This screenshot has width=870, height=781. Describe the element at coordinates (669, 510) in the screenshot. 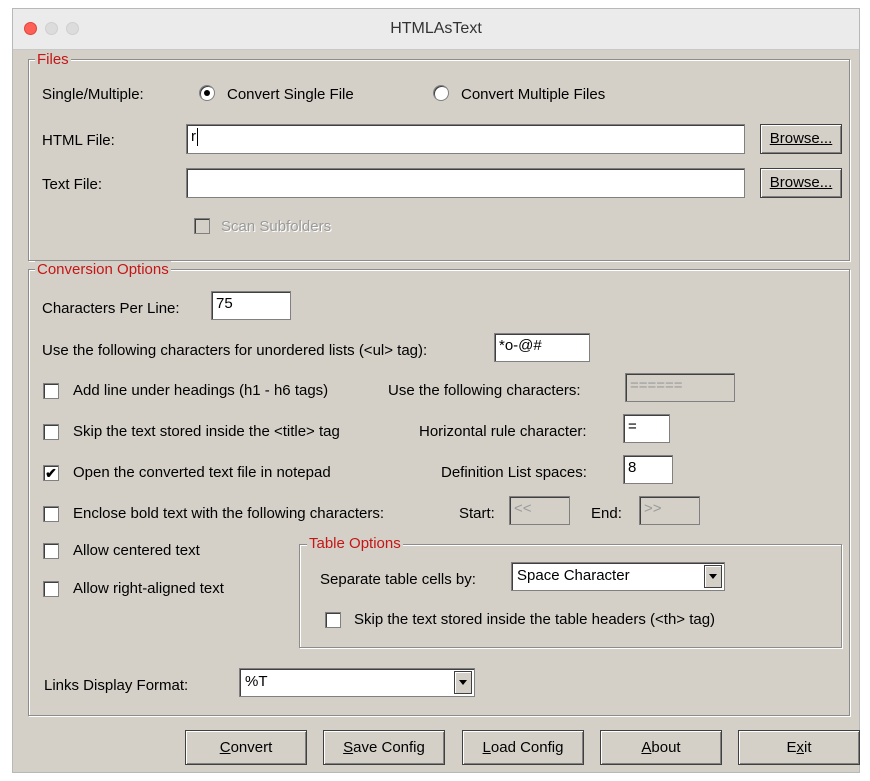

I see `end-input: >>` at that location.